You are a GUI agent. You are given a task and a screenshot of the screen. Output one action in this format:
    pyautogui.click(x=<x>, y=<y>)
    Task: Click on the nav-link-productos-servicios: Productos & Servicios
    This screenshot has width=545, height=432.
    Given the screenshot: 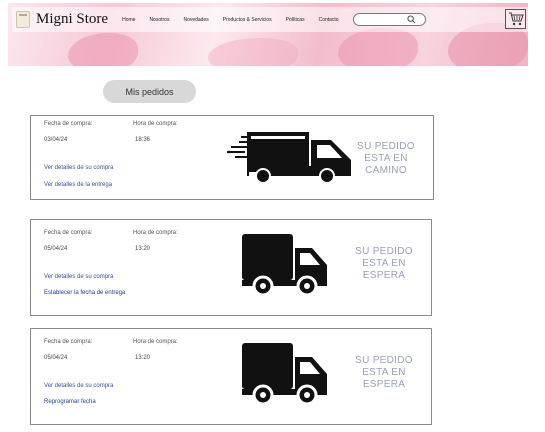 What is the action you would take?
    pyautogui.click(x=247, y=20)
    